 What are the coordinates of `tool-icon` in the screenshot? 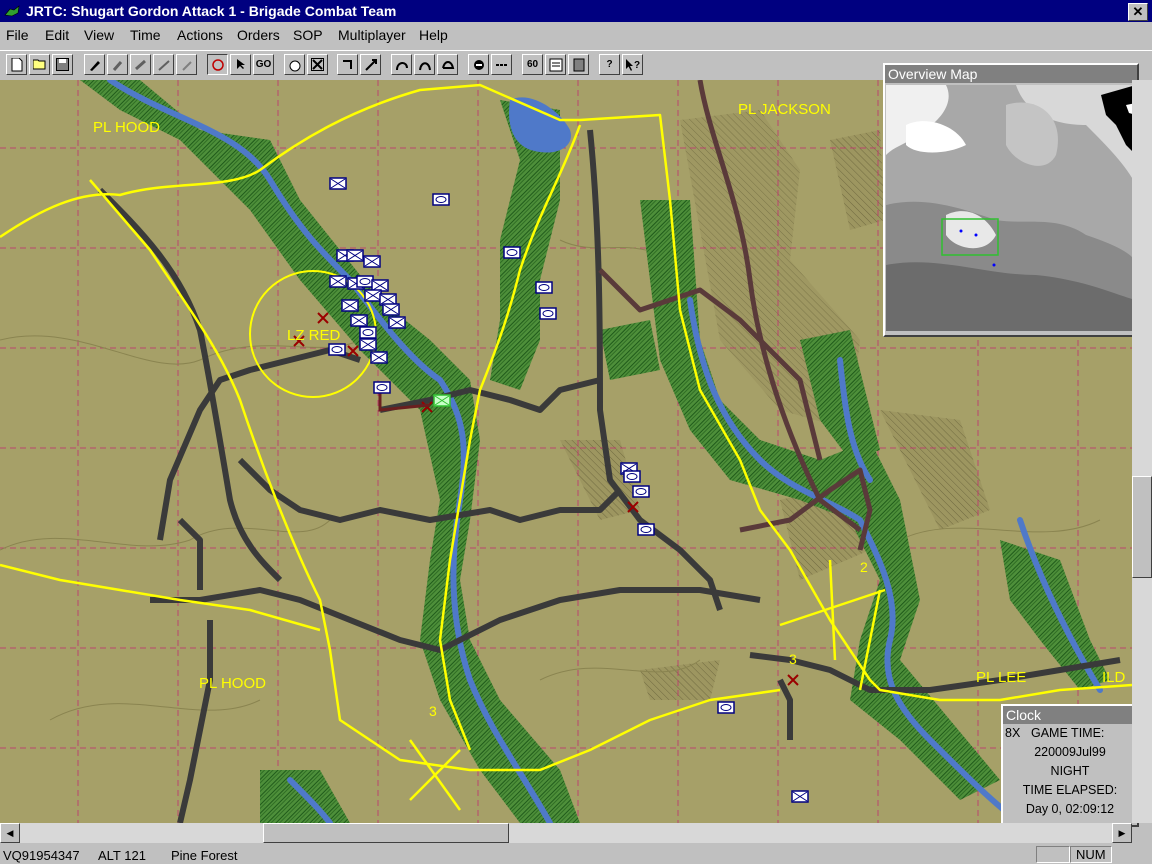 It's located at (117, 66).